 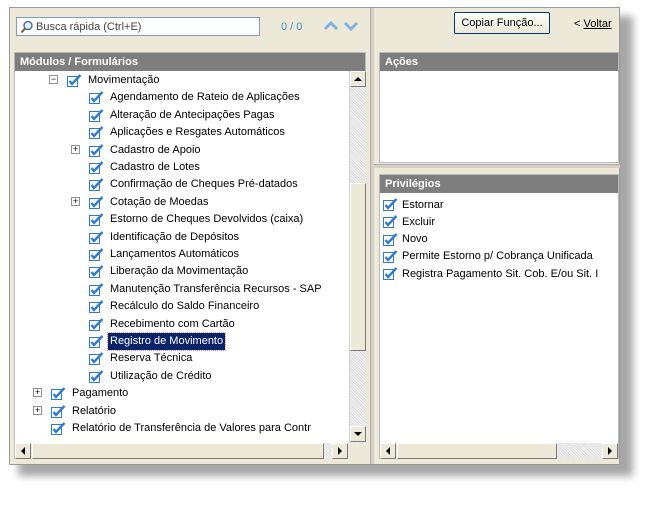 I want to click on scroll-down-button, so click(x=358, y=434).